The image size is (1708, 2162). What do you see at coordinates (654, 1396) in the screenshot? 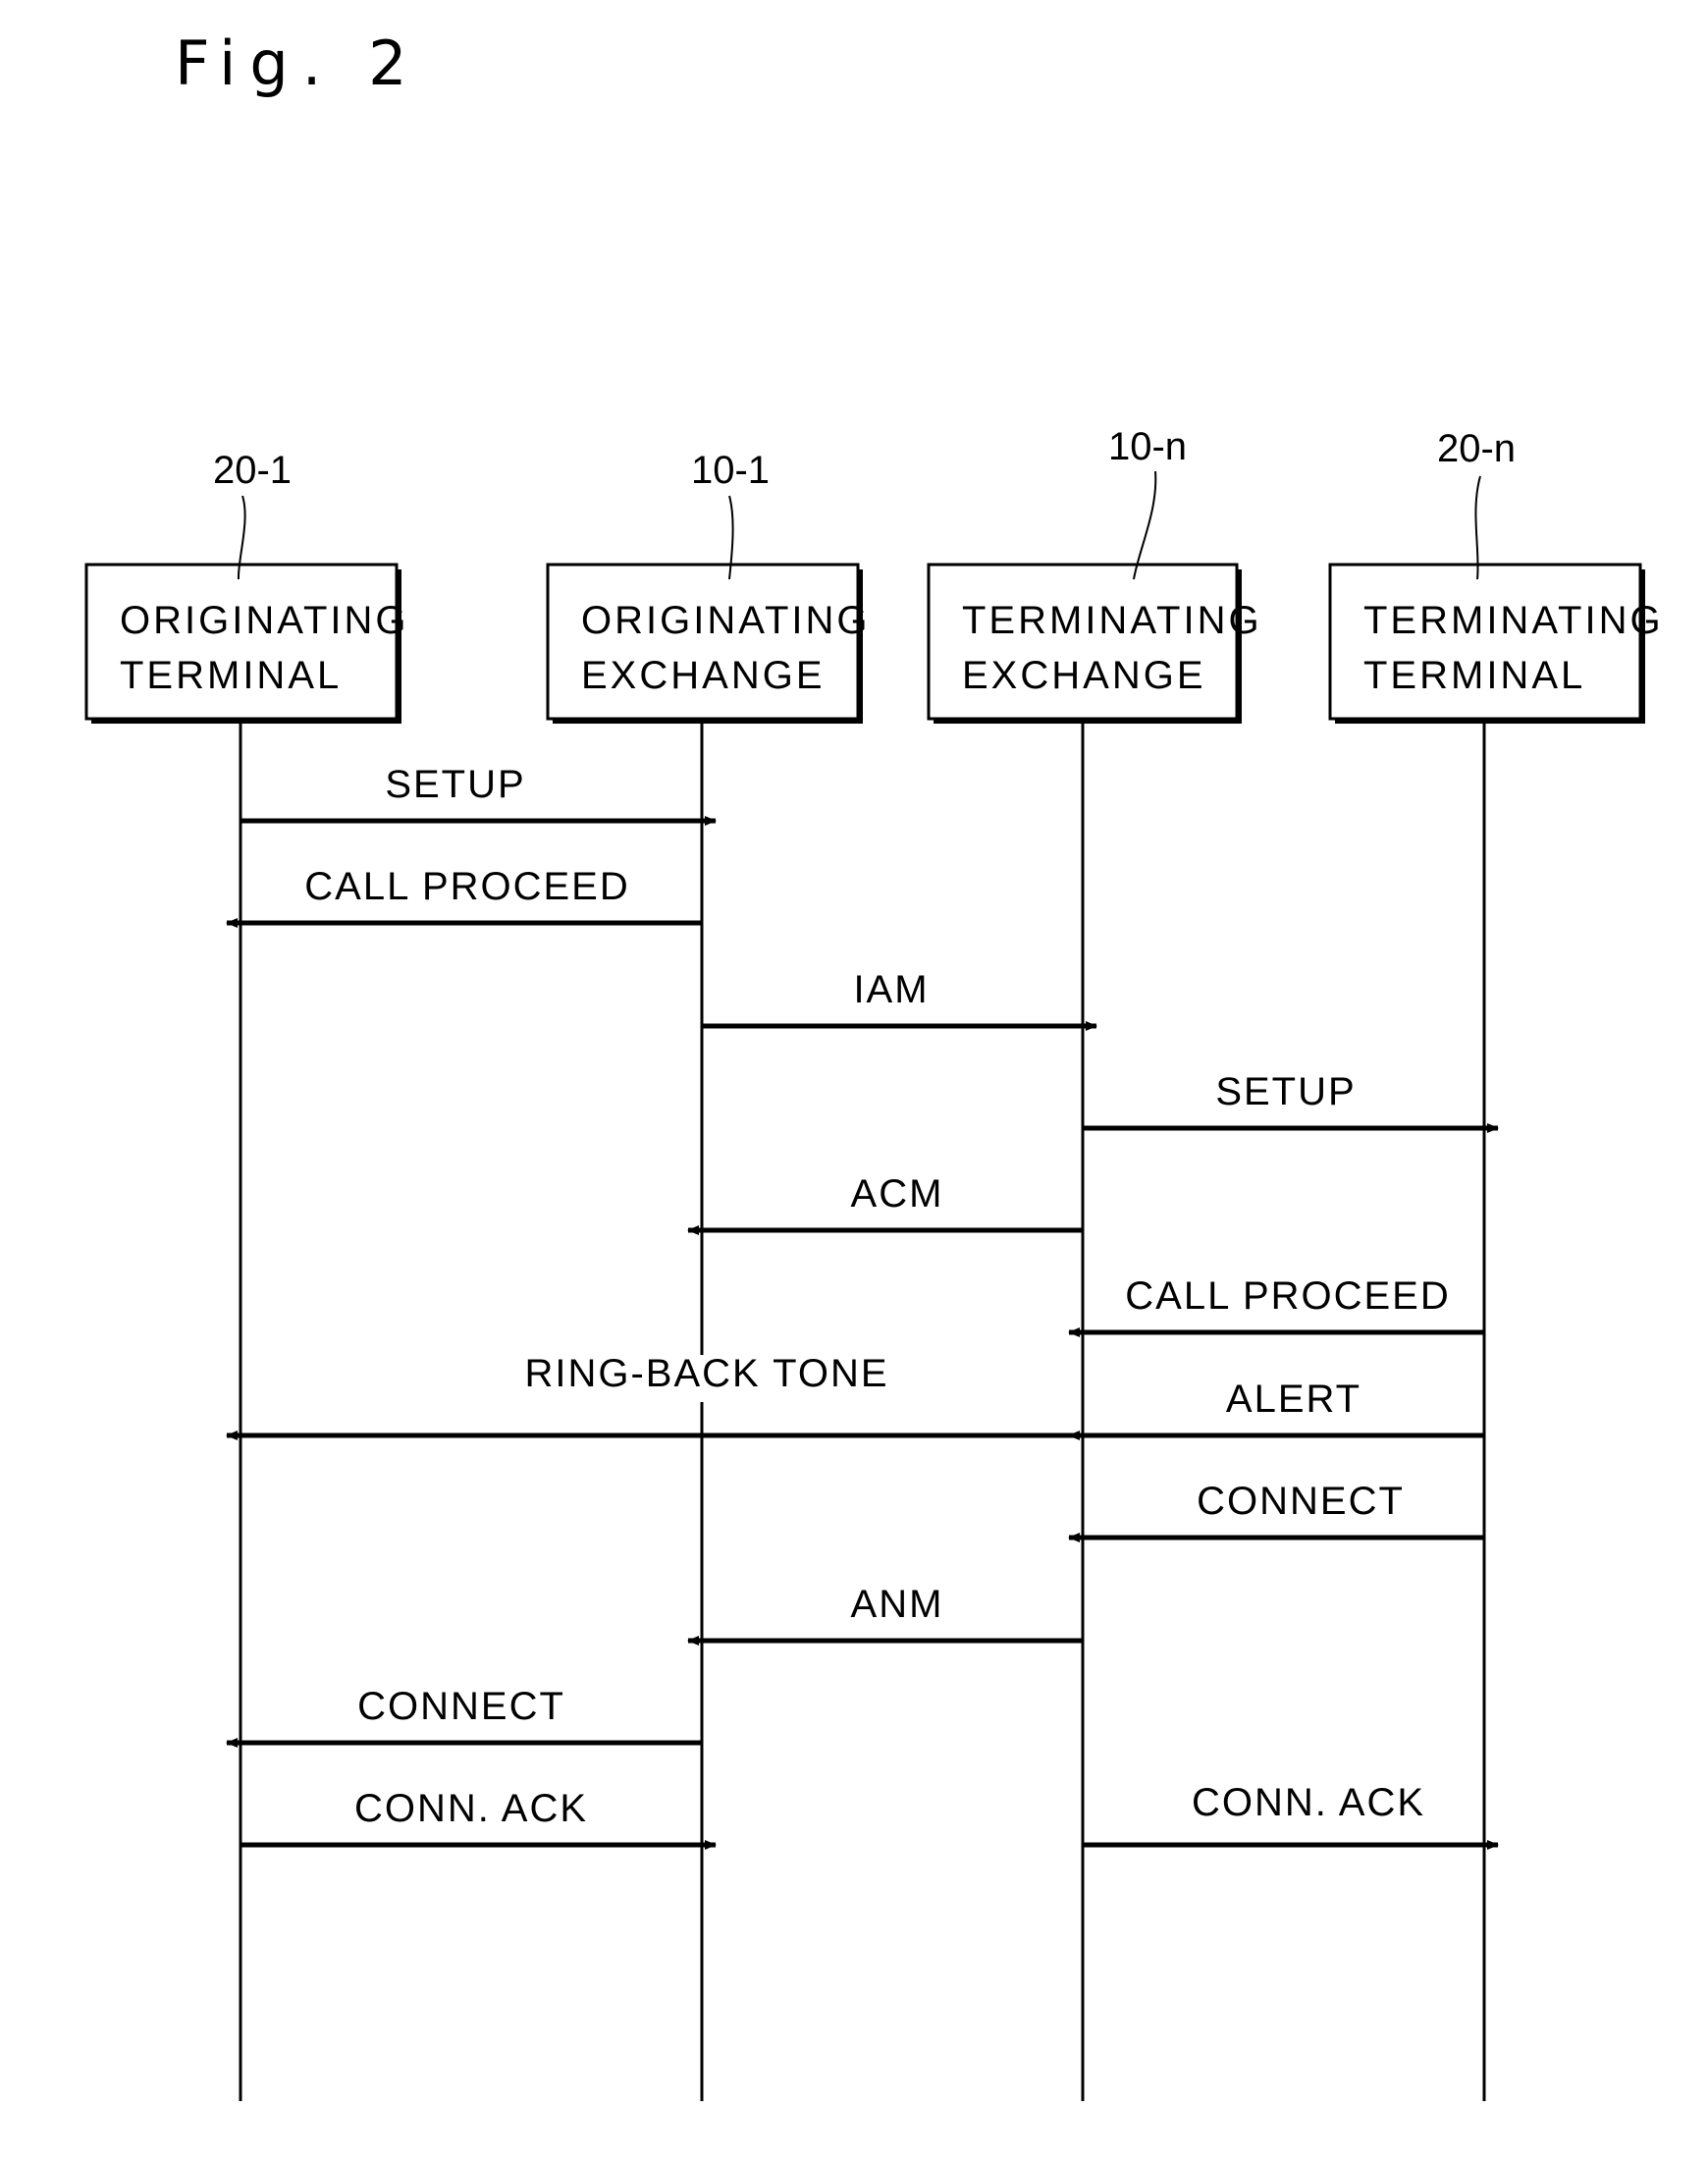
I see `message: RING-BACK TONE` at bounding box center [654, 1396].